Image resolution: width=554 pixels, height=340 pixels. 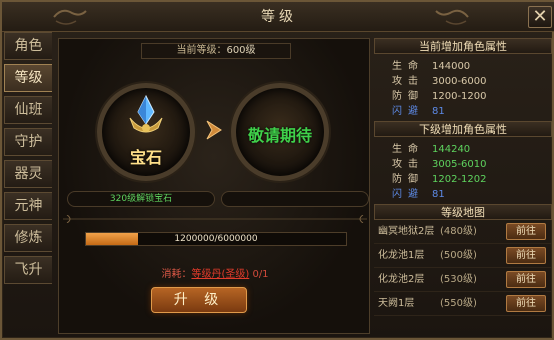 I want to click on map-level: (500级), so click(x=458, y=255).